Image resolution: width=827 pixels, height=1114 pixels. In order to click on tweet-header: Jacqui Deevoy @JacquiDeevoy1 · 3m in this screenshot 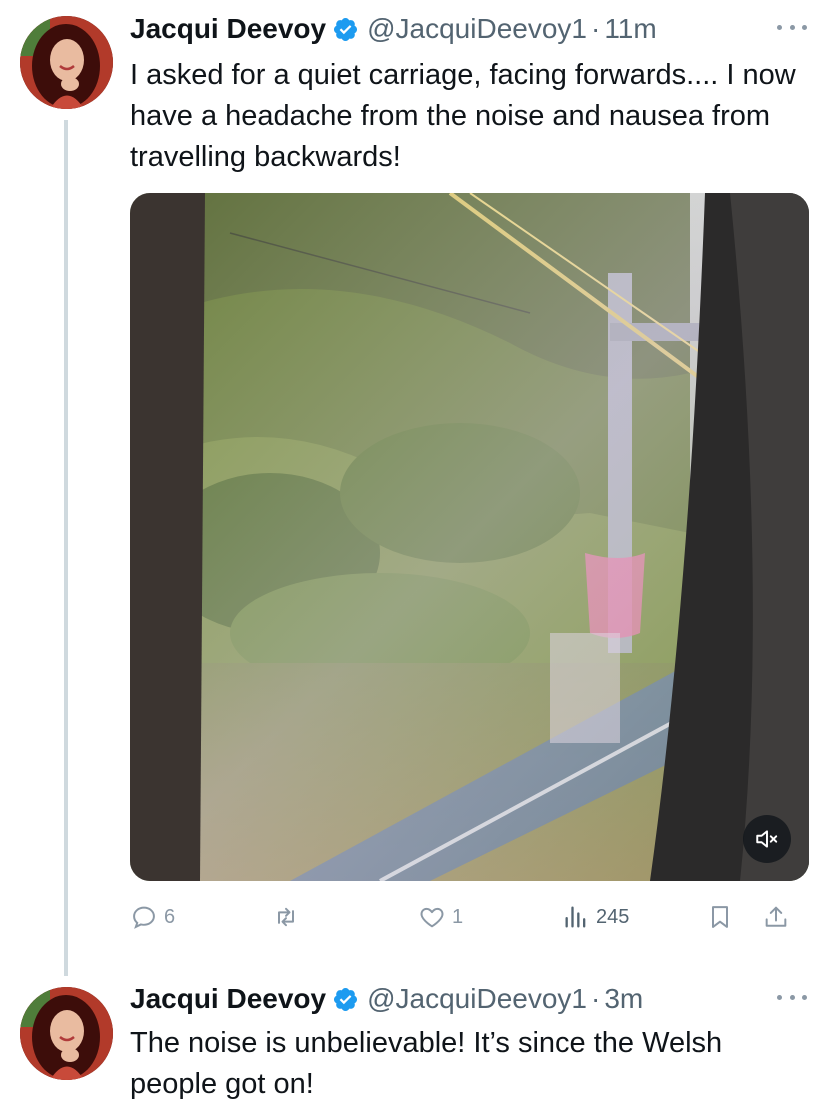, I will do `click(468, 999)`.